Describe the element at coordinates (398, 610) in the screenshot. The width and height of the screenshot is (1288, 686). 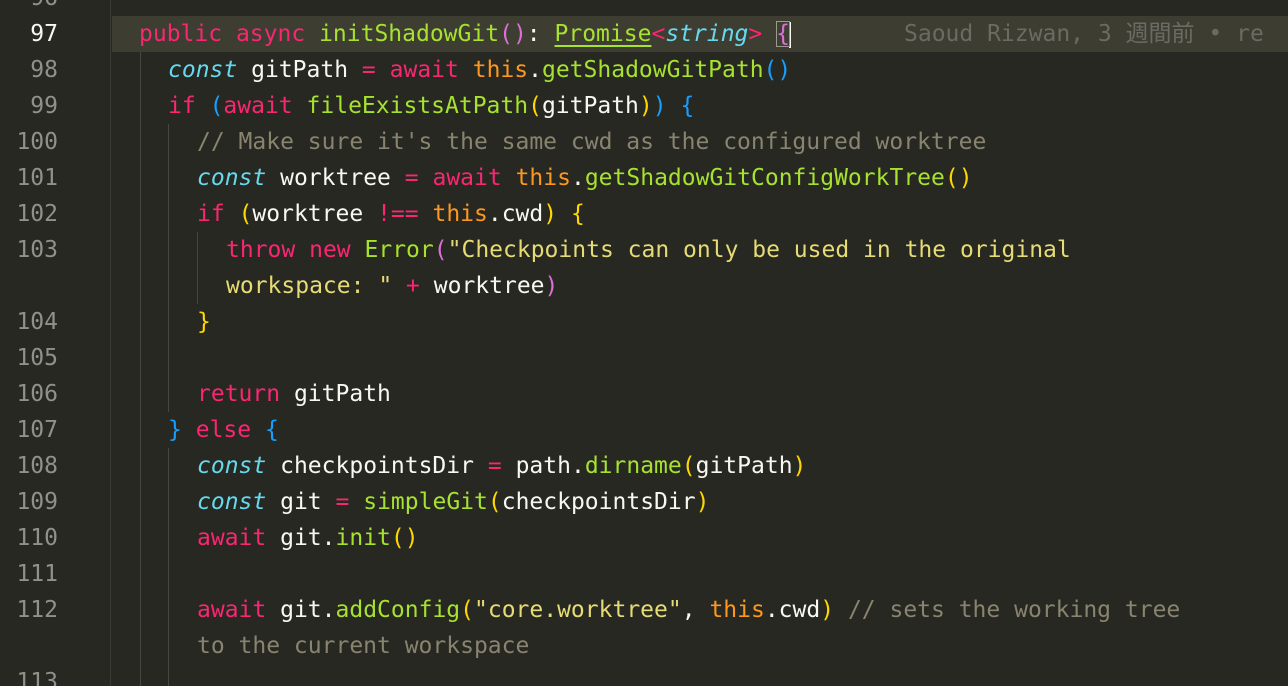
I see `method-name: addConfig` at that location.